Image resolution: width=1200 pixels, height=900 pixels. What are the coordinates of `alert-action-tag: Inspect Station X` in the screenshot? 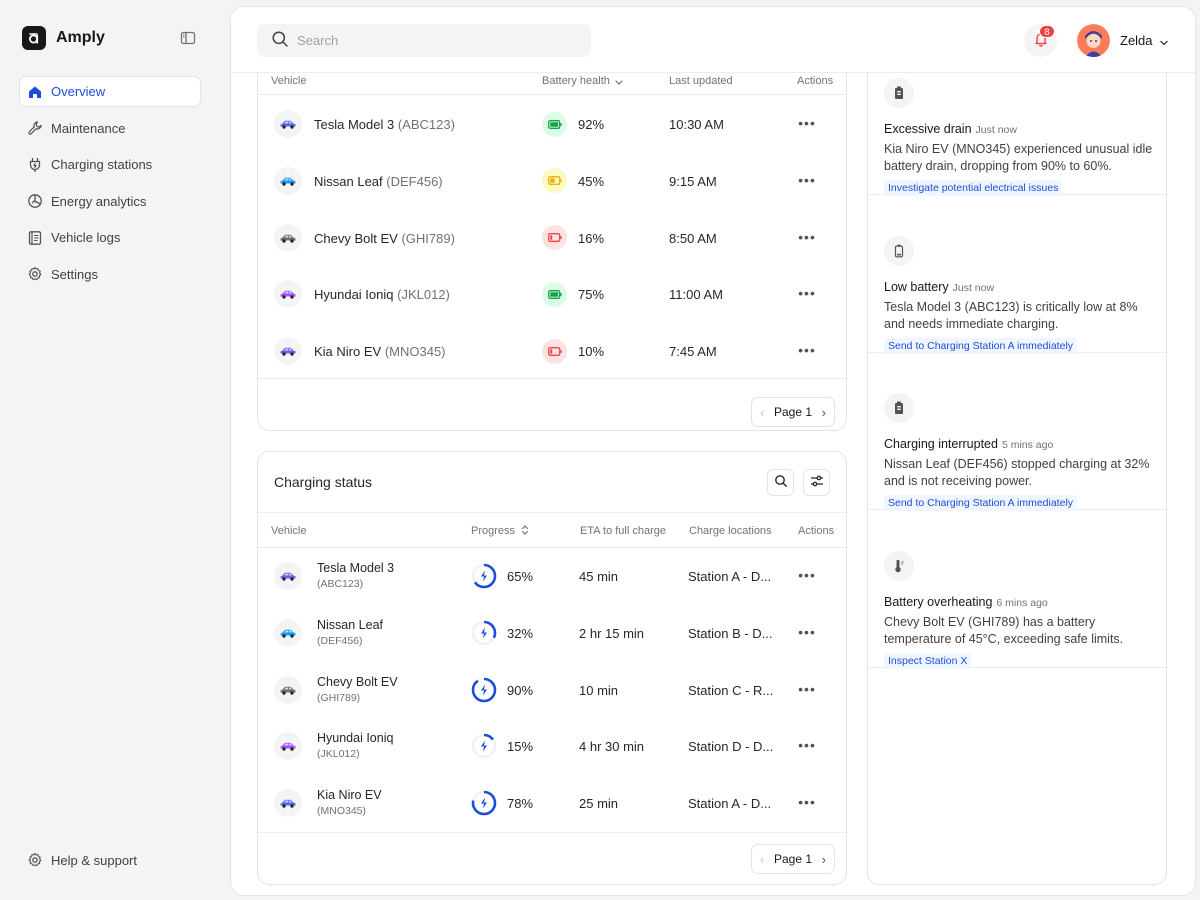 It's located at (928, 660).